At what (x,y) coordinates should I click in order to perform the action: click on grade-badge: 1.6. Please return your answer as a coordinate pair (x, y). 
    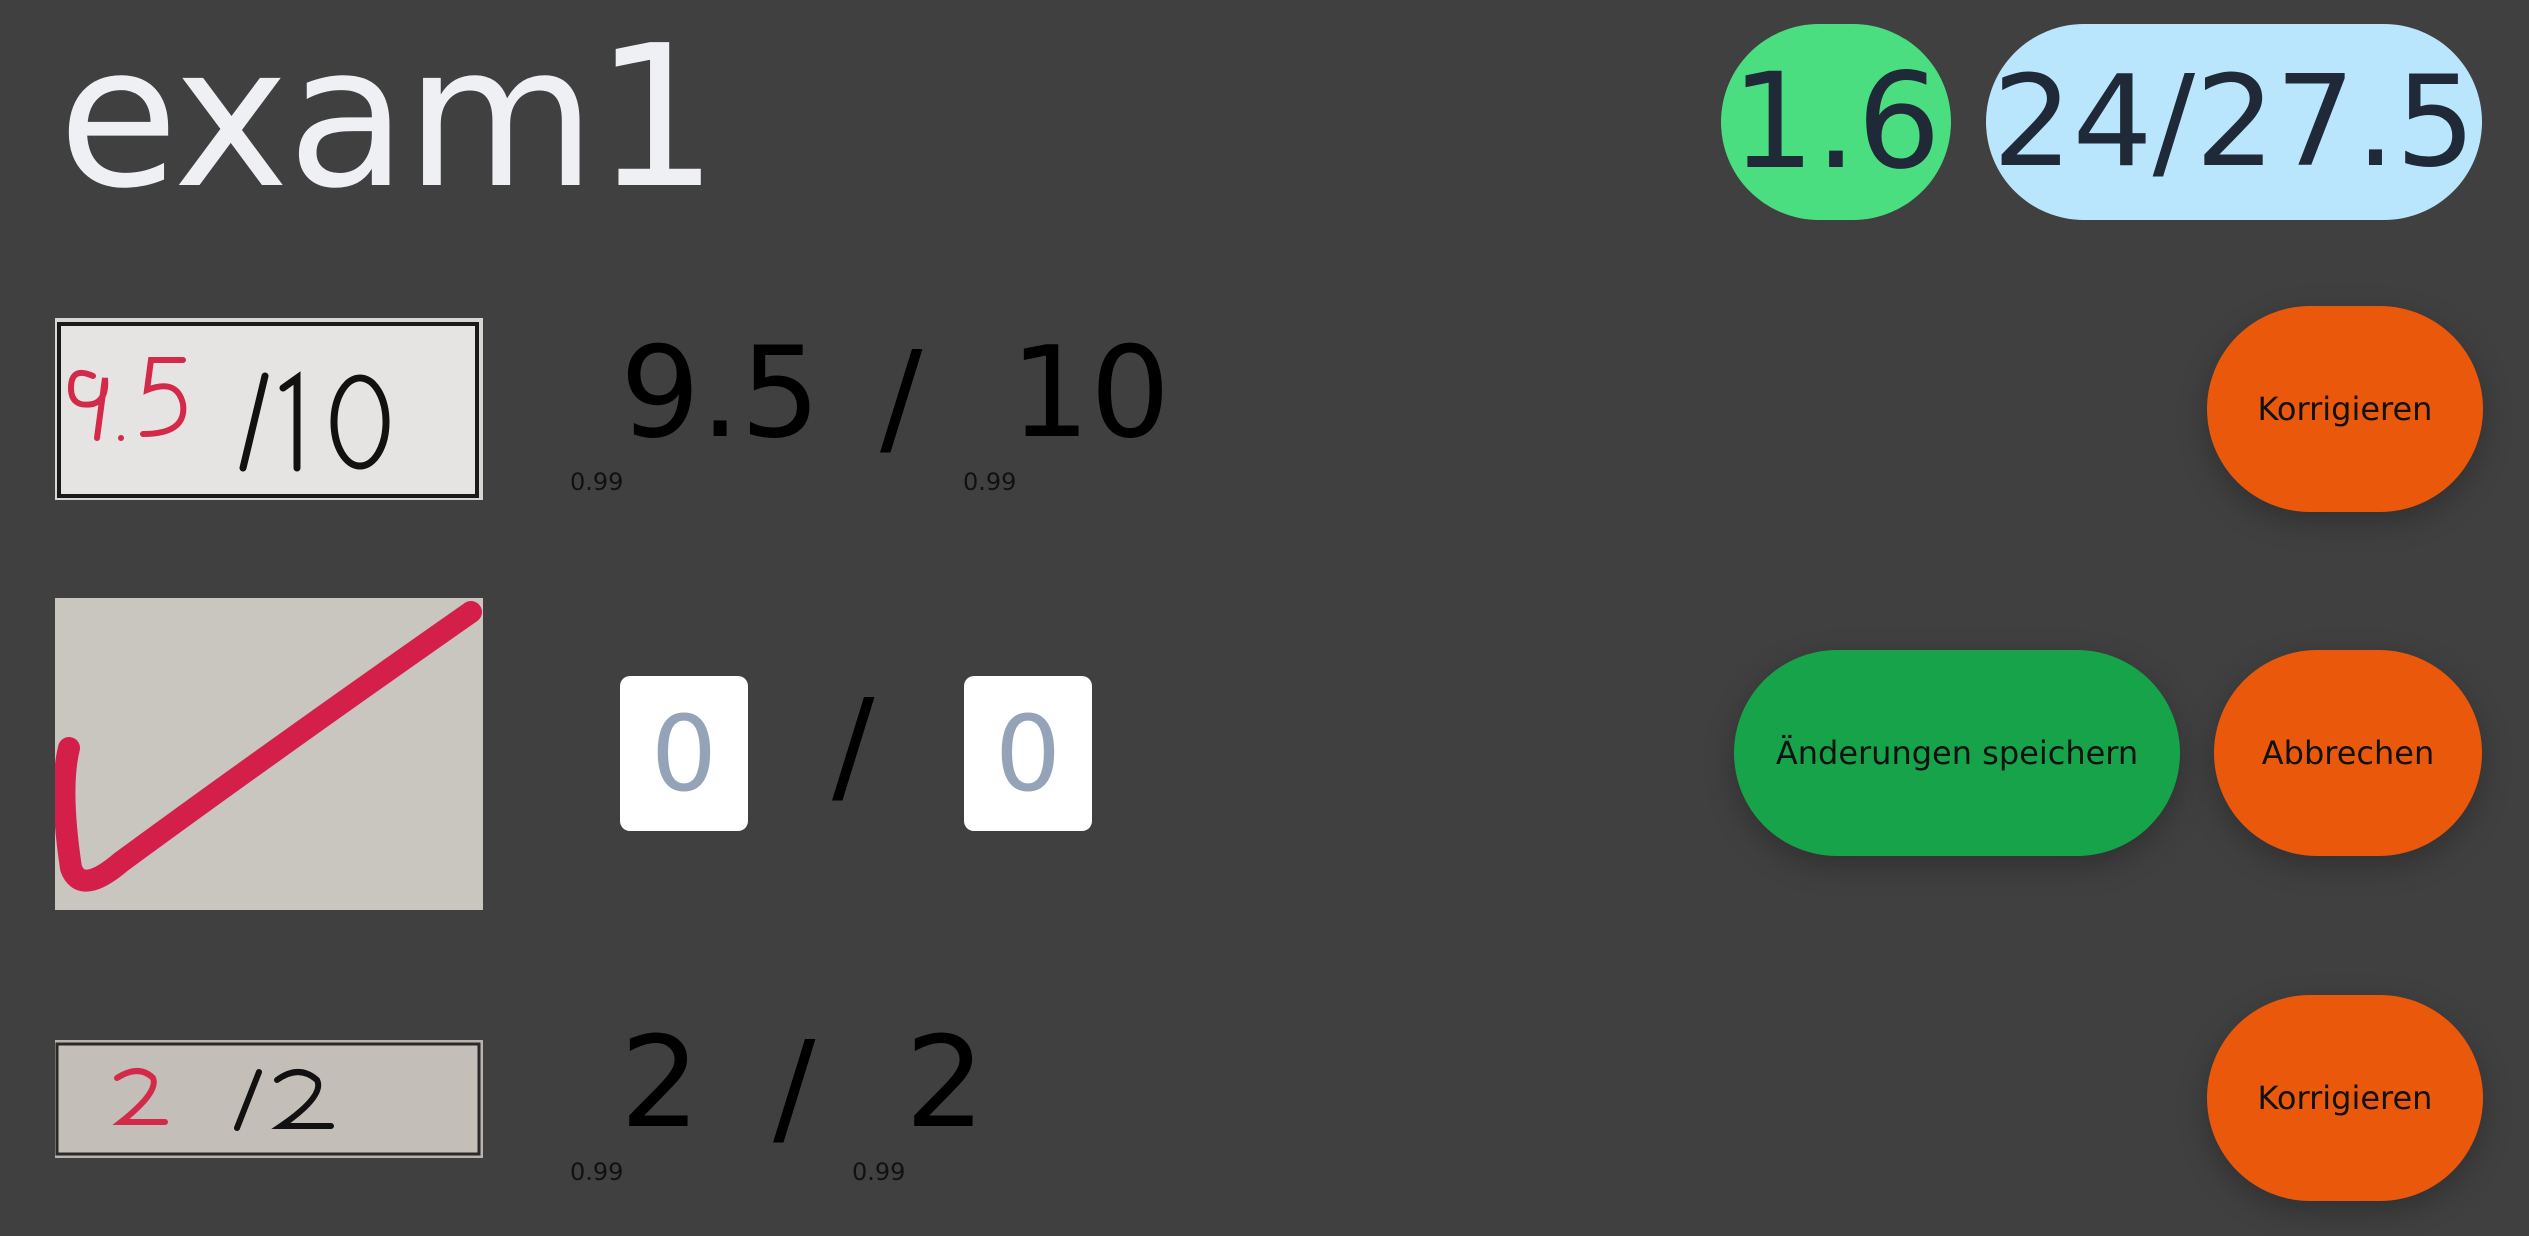
    Looking at the image, I should click on (1836, 122).